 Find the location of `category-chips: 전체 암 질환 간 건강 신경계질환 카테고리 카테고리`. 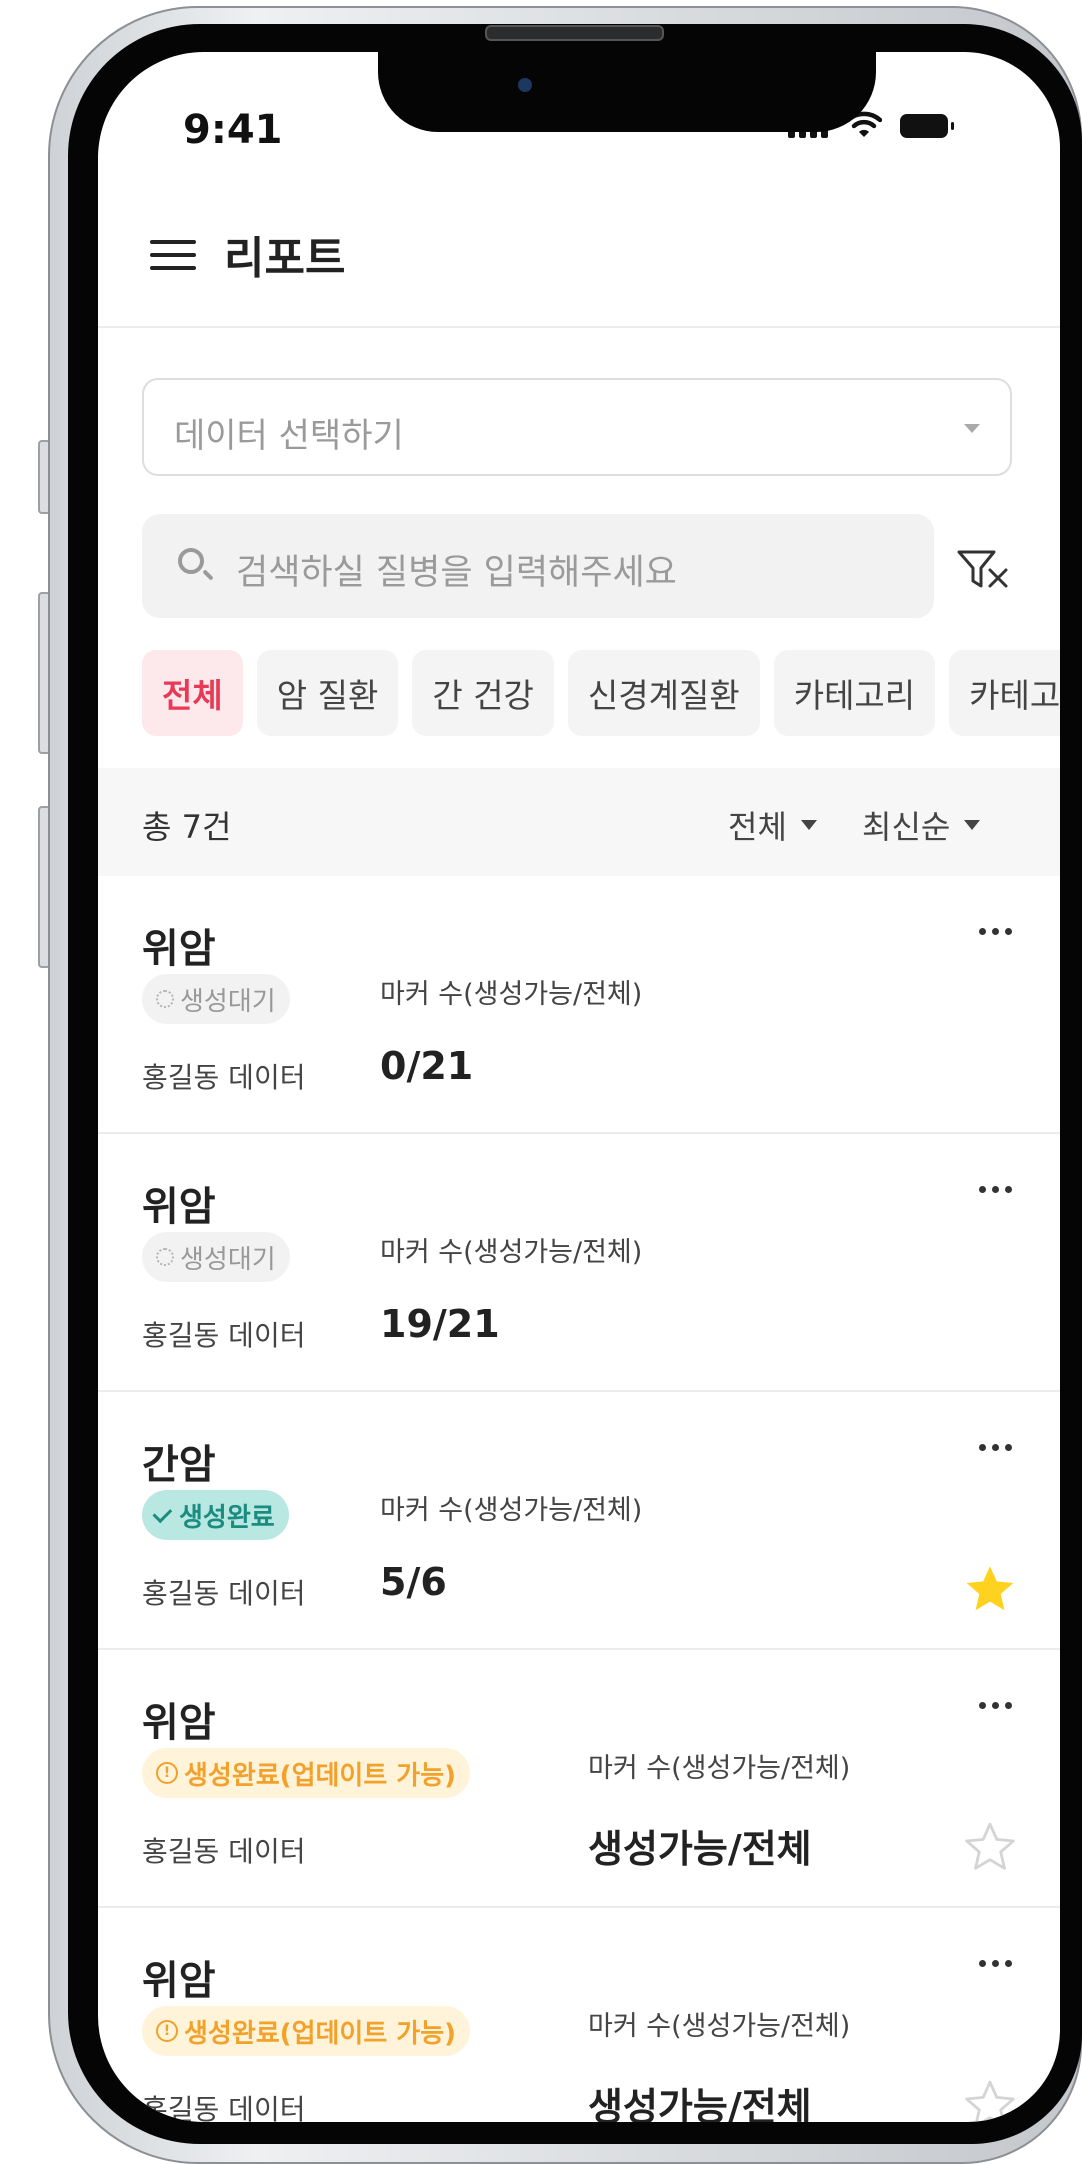

category-chips: 전체 암 질환 간 건강 신경계질환 카테고리 카테고리 is located at coordinates (601, 693).